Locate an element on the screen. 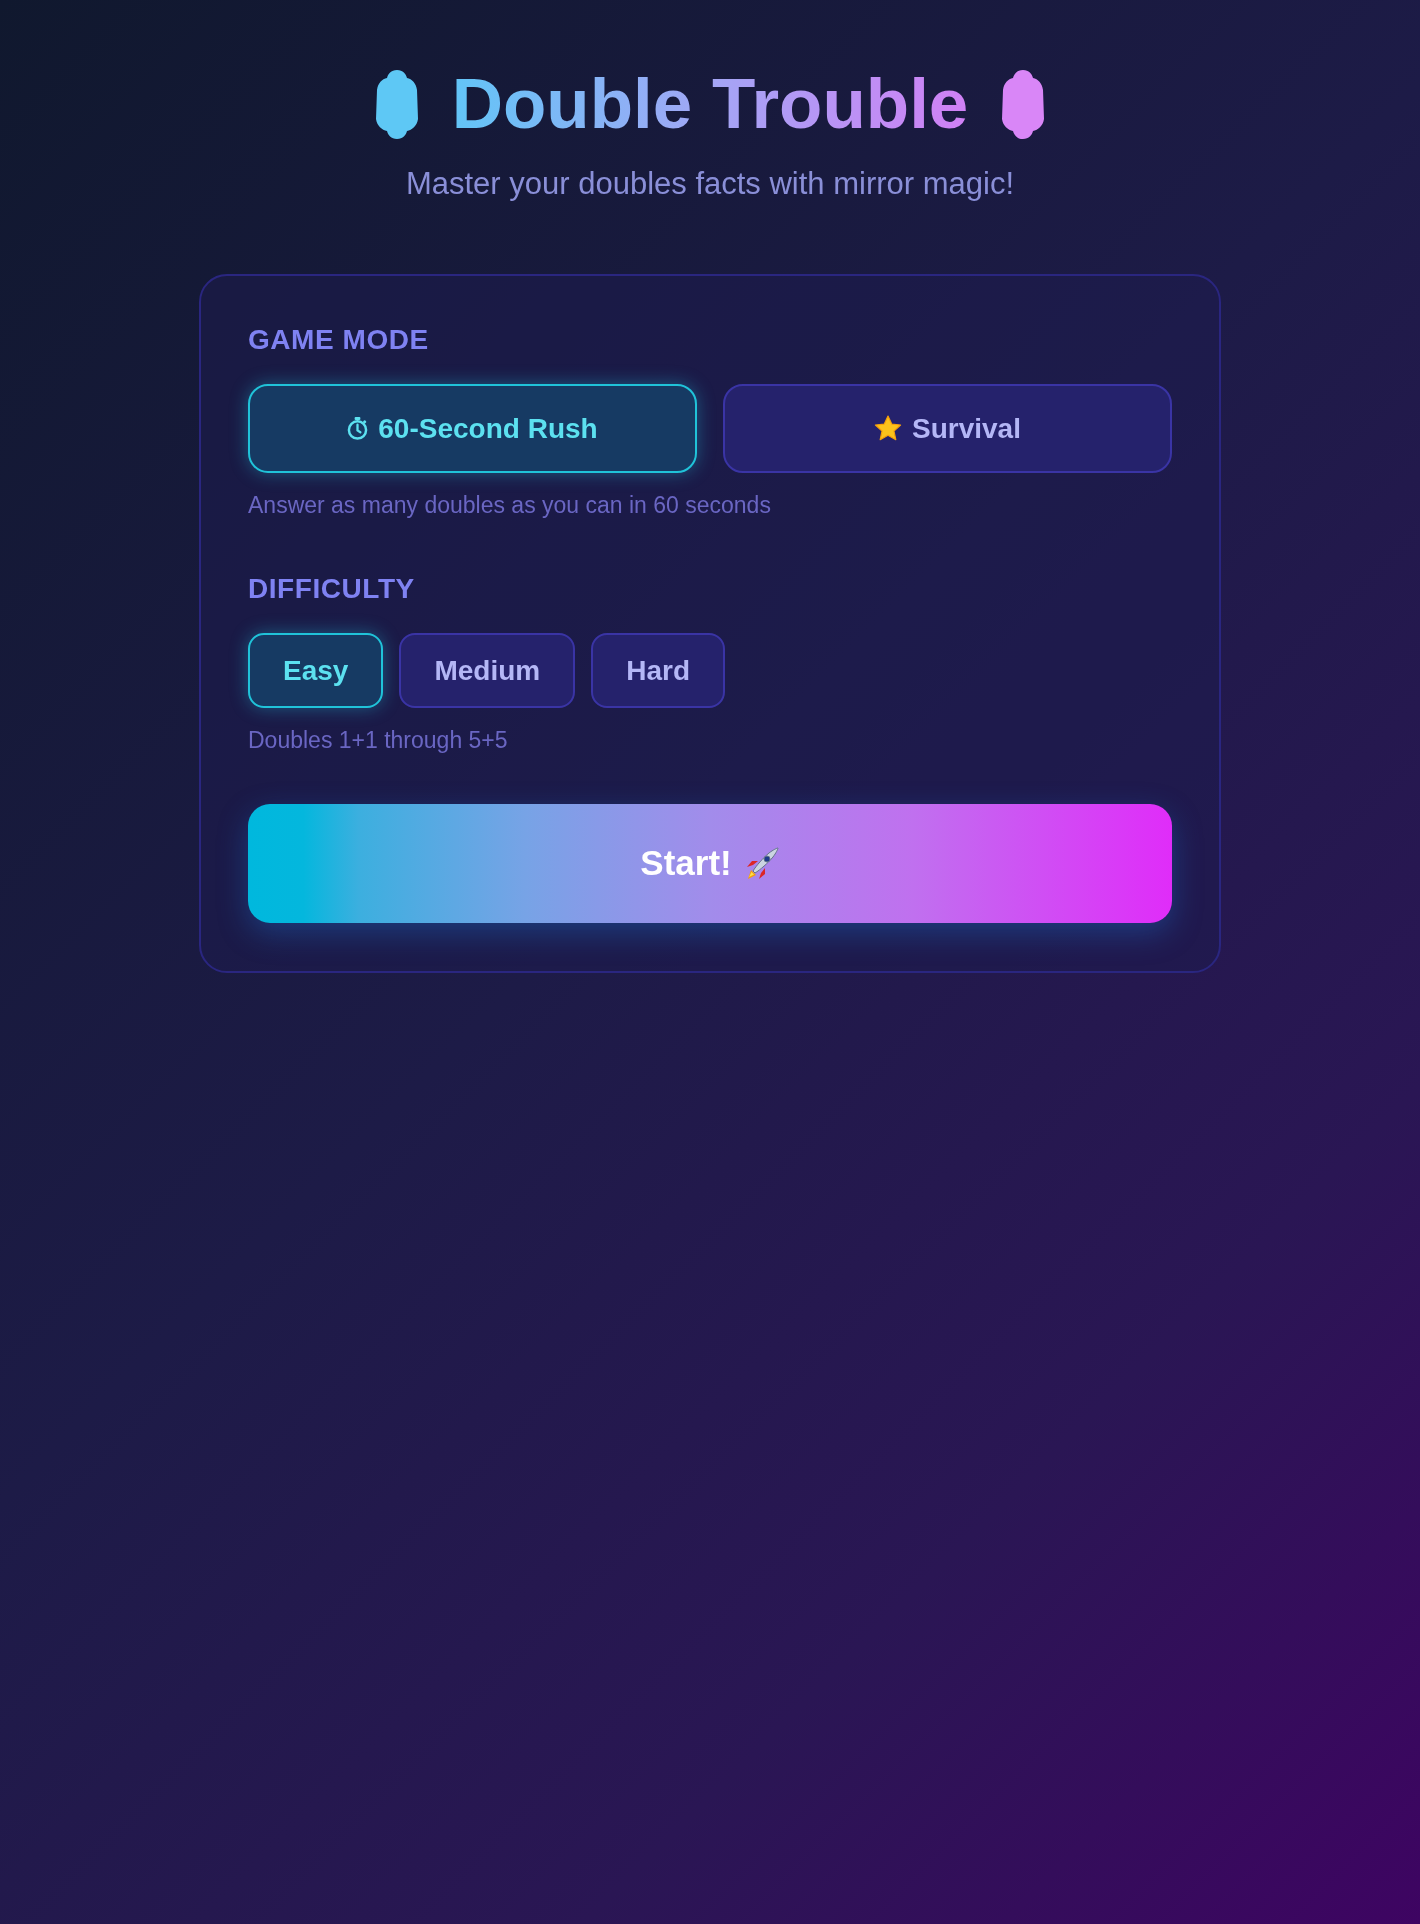 The image size is (1420, 1924). difficulty-button: Hard is located at coordinates (658, 670).